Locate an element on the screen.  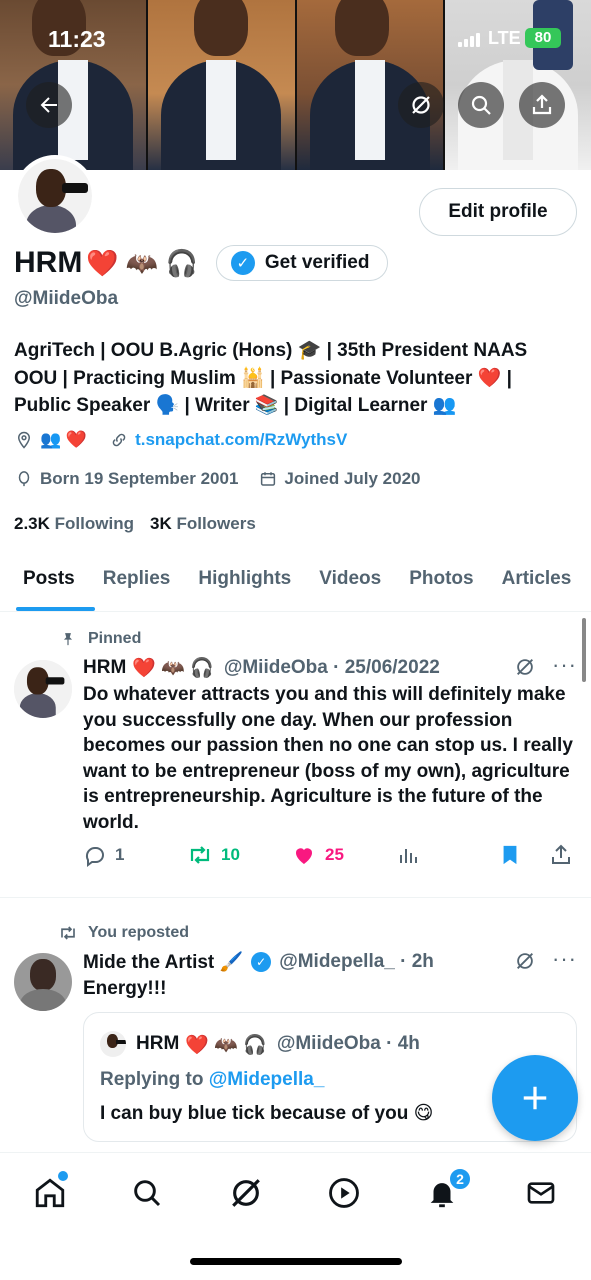
like-button: 25 is located at coordinates (317, 855).